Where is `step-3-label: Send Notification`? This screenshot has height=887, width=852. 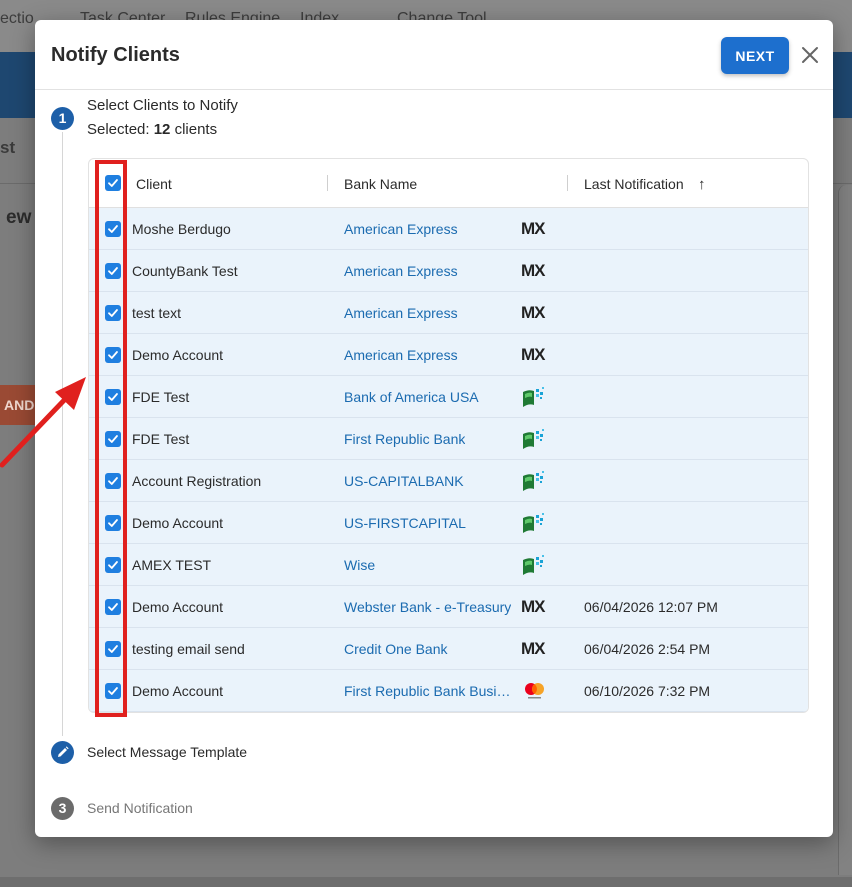
step-3-label: Send Notification is located at coordinates (140, 808).